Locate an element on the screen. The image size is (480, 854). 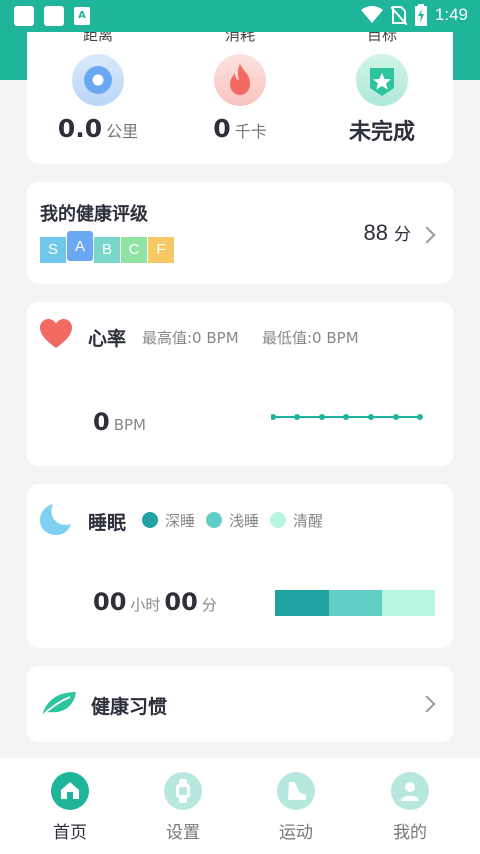
watch-icon is located at coordinates (183, 791).